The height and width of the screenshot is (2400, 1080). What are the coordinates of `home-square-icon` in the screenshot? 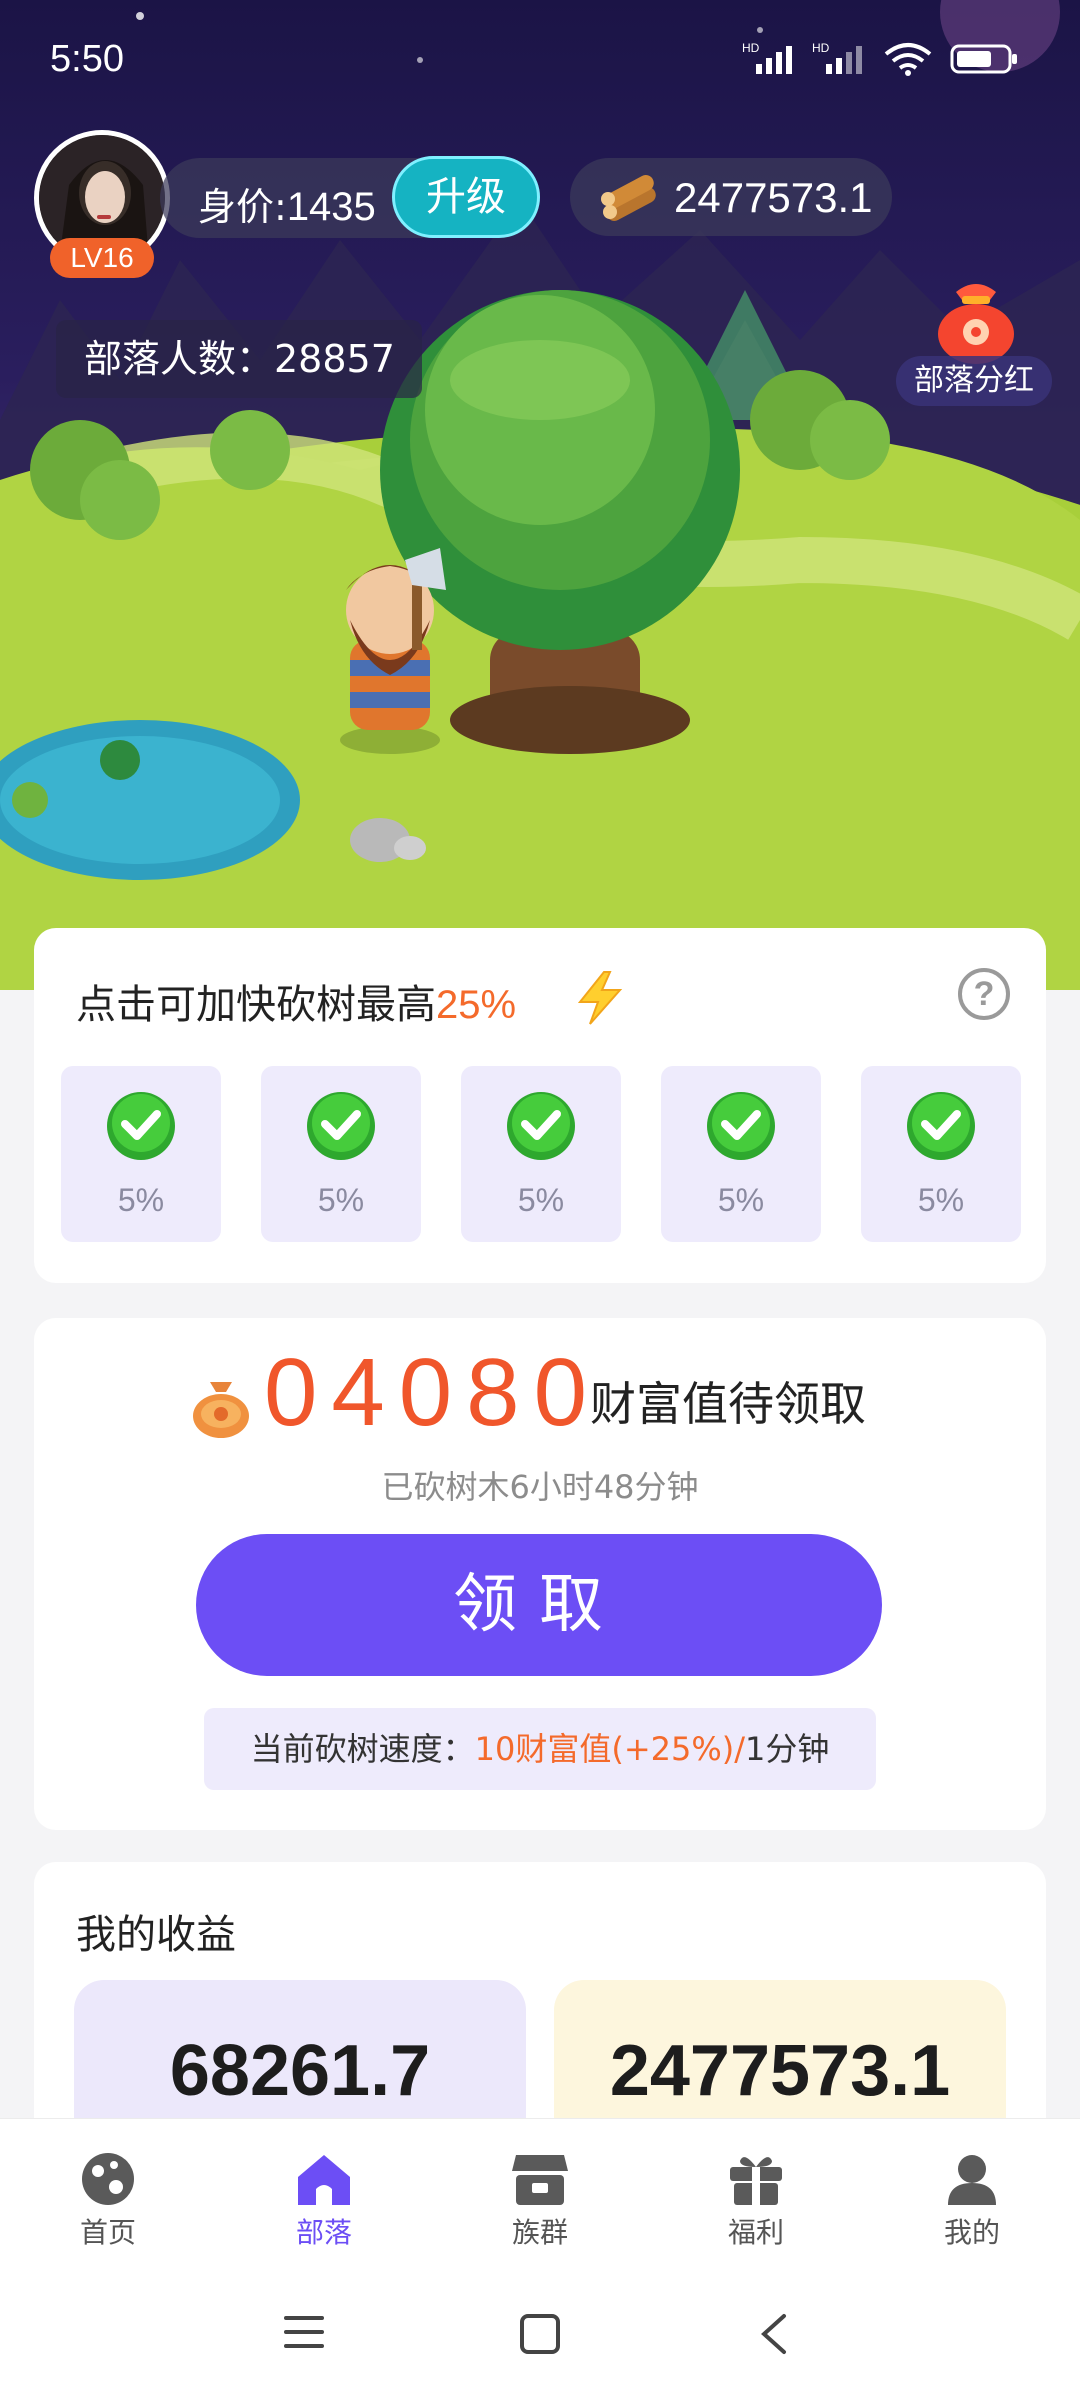 It's located at (540, 2334).